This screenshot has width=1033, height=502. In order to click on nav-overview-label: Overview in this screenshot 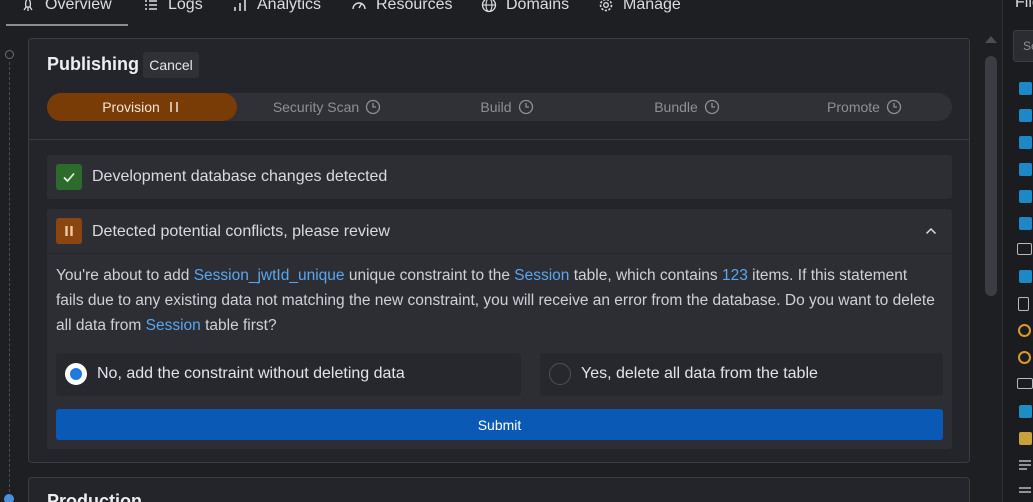, I will do `click(78, 6)`.